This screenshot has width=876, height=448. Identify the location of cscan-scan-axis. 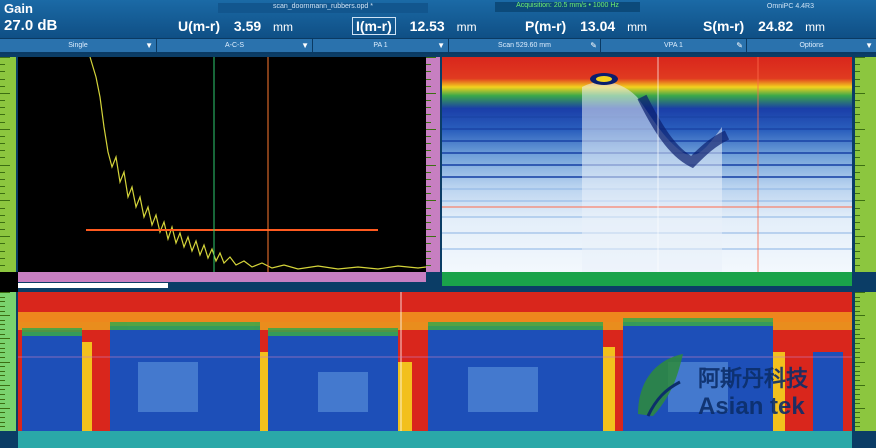
(435, 439).